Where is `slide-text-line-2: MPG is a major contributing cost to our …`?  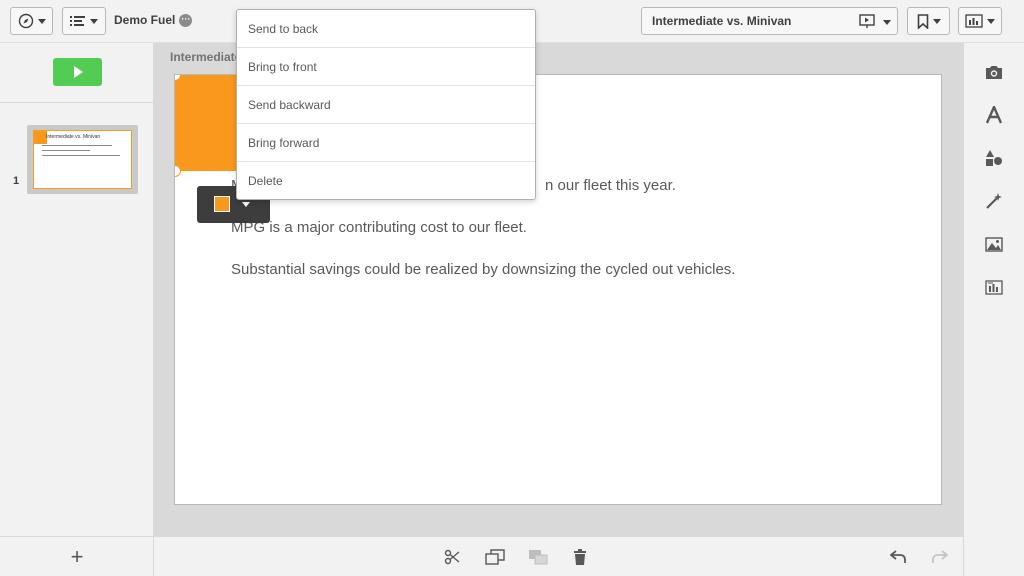 slide-text-line-2: MPG is a major contributing cost to our … is located at coordinates (379, 227).